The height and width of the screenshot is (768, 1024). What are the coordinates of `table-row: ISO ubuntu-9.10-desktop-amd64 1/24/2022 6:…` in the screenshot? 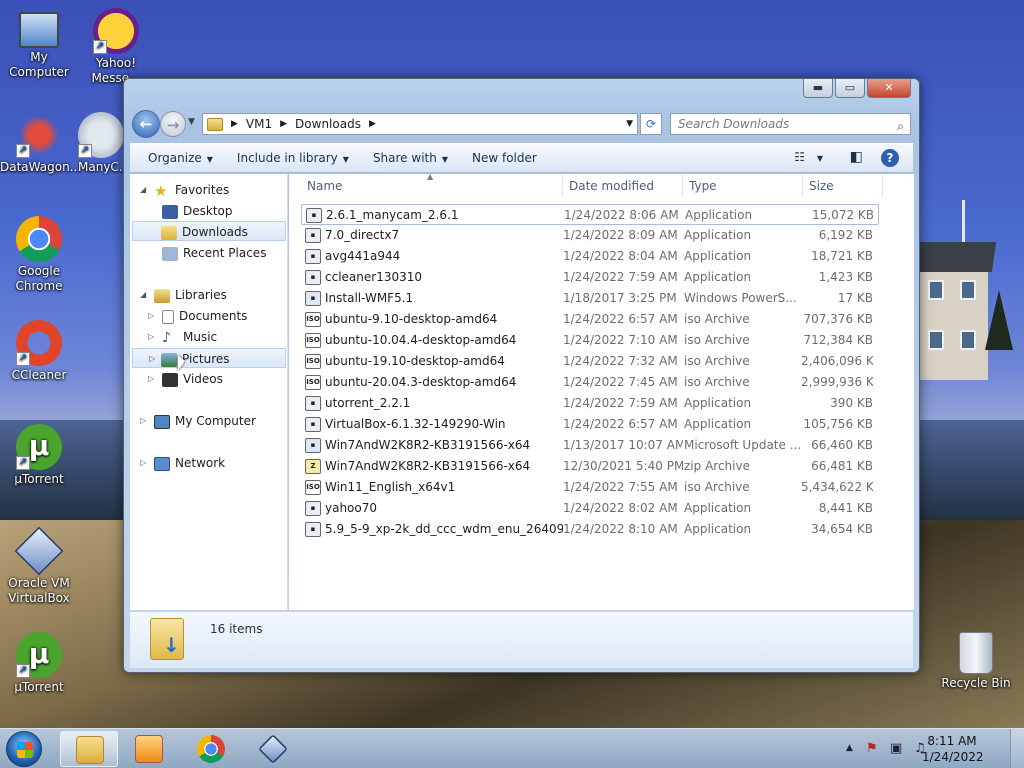 It's located at (590, 319).